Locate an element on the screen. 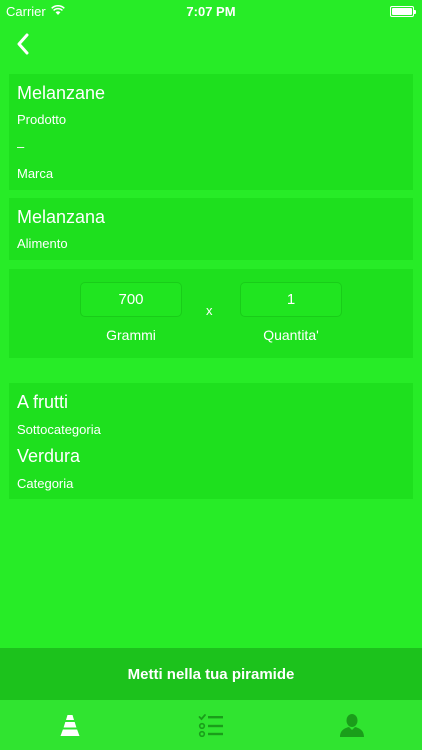  add-to-pyramid-button: Metti nella tua piramide is located at coordinates (211, 674).